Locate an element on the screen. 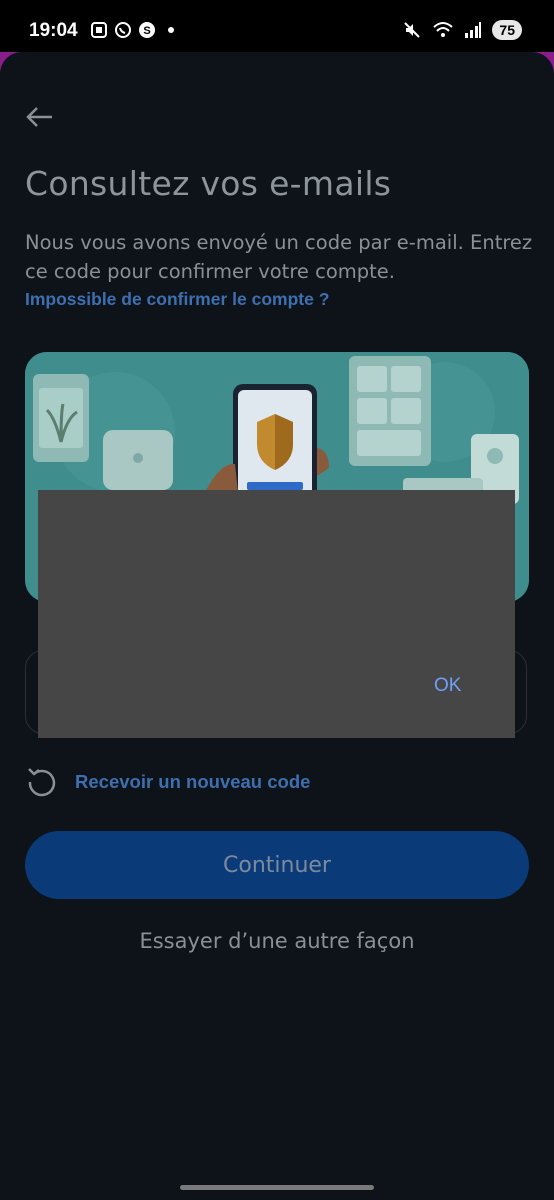 This screenshot has width=554, height=1200. system-icons: 75 is located at coordinates (462, 30).